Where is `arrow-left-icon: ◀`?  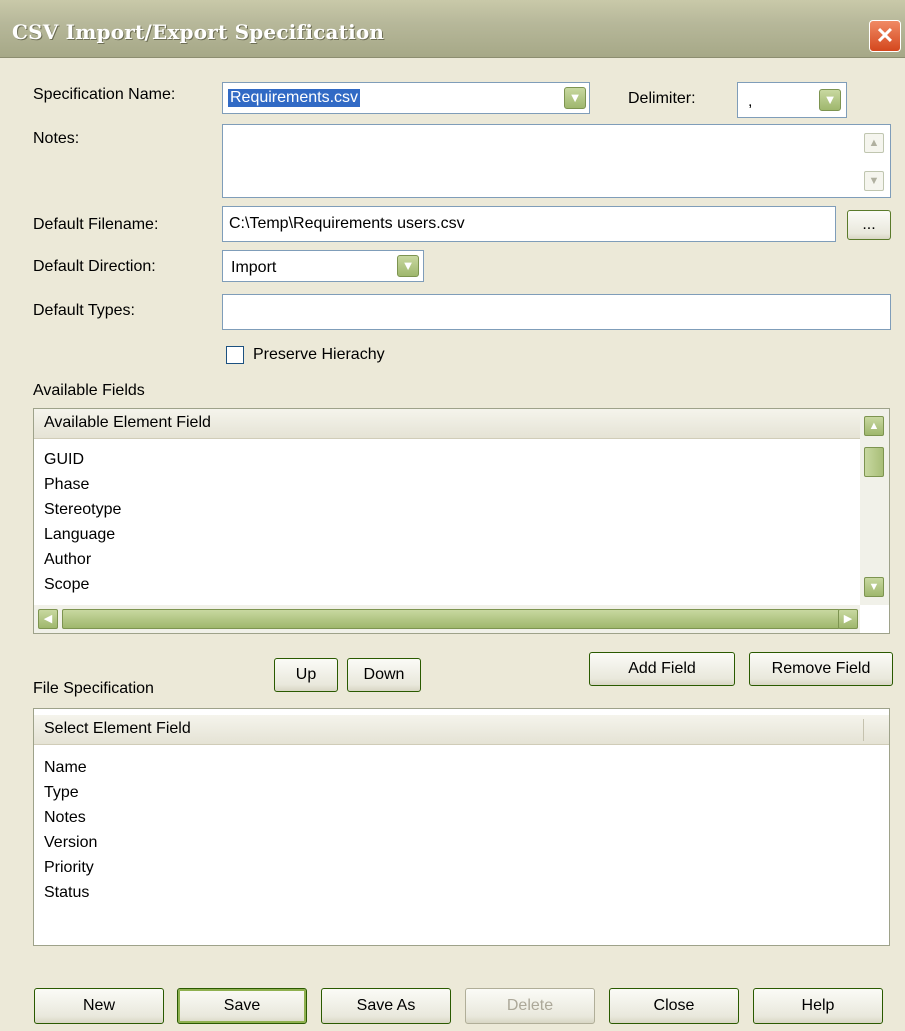
arrow-left-icon: ◀ is located at coordinates (48, 619).